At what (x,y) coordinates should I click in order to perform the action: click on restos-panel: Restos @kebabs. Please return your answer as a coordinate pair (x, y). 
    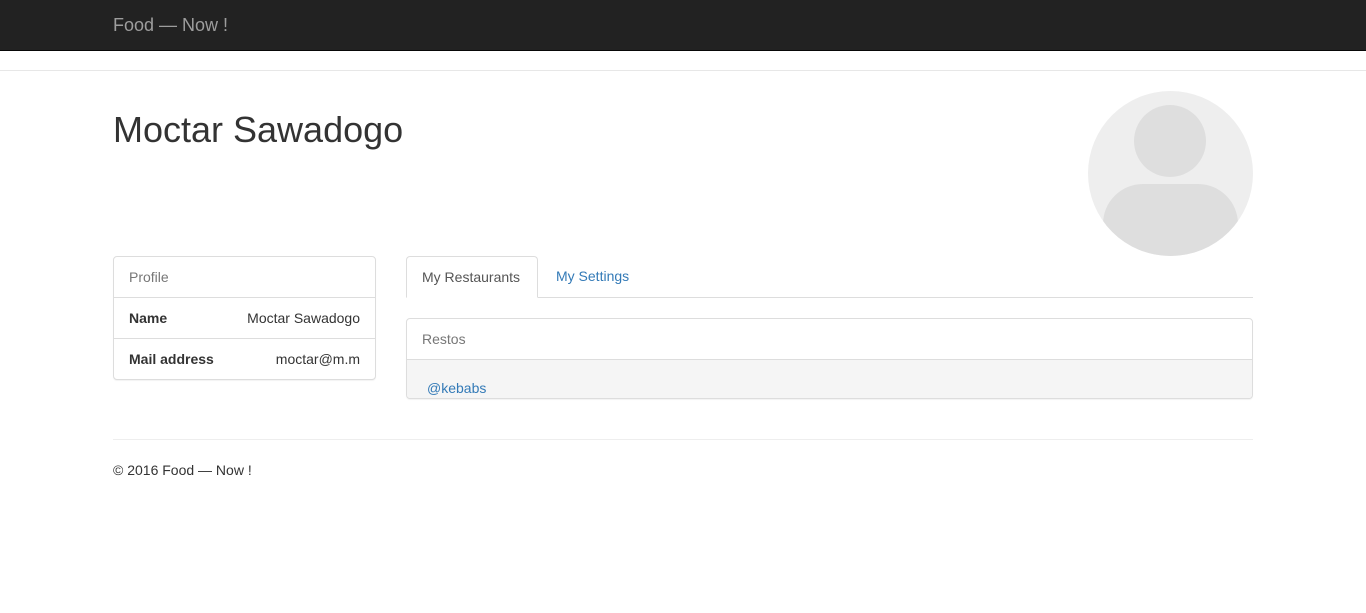
    Looking at the image, I should click on (829, 358).